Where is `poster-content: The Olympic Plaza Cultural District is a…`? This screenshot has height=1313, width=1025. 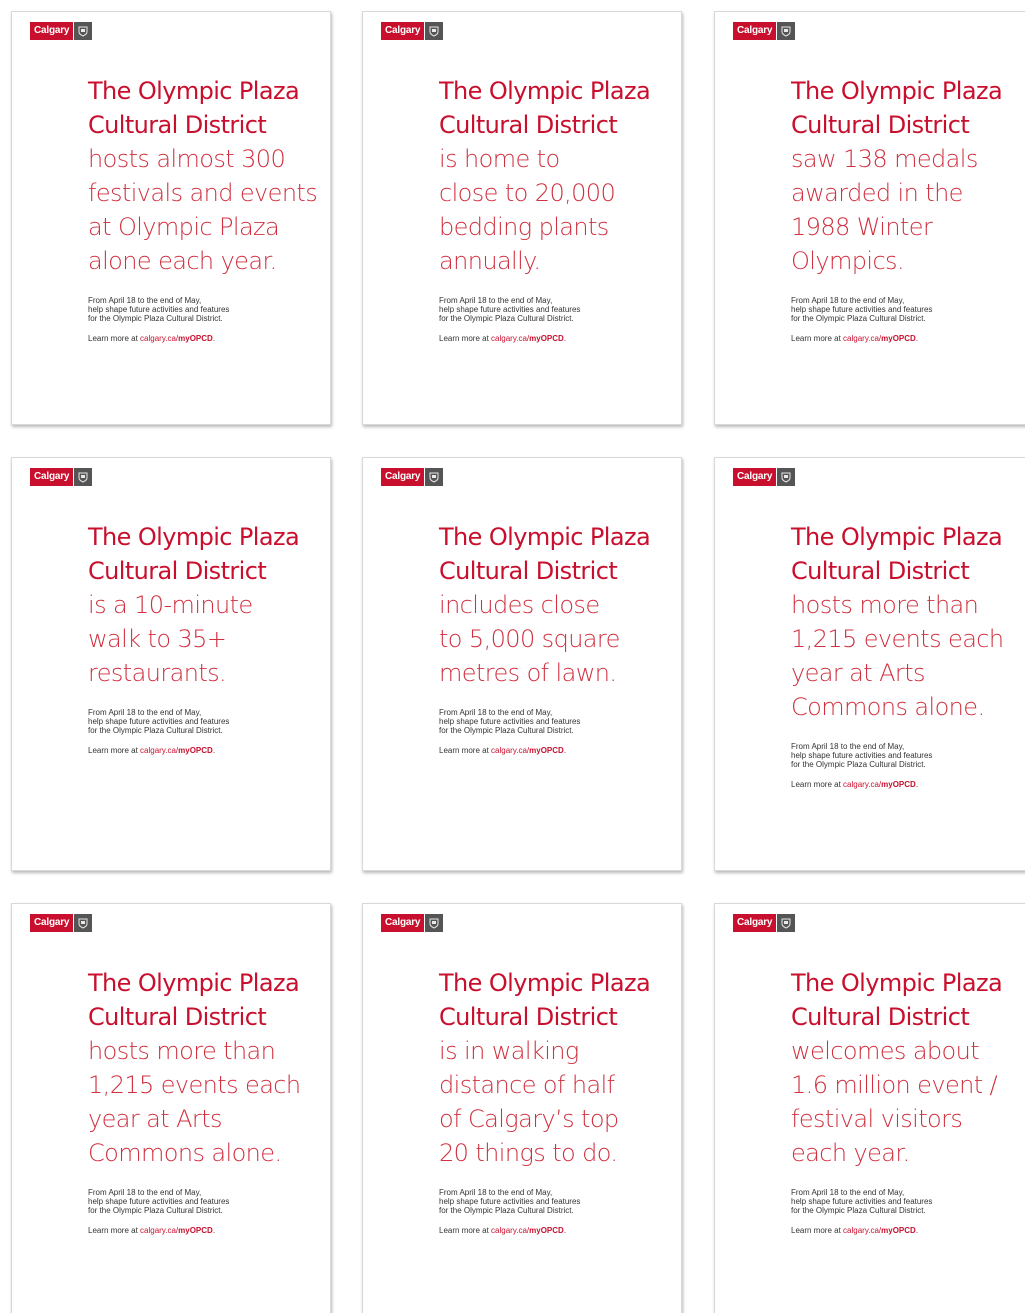 poster-content: The Olympic Plaza Cultural District is a… is located at coordinates (208, 637).